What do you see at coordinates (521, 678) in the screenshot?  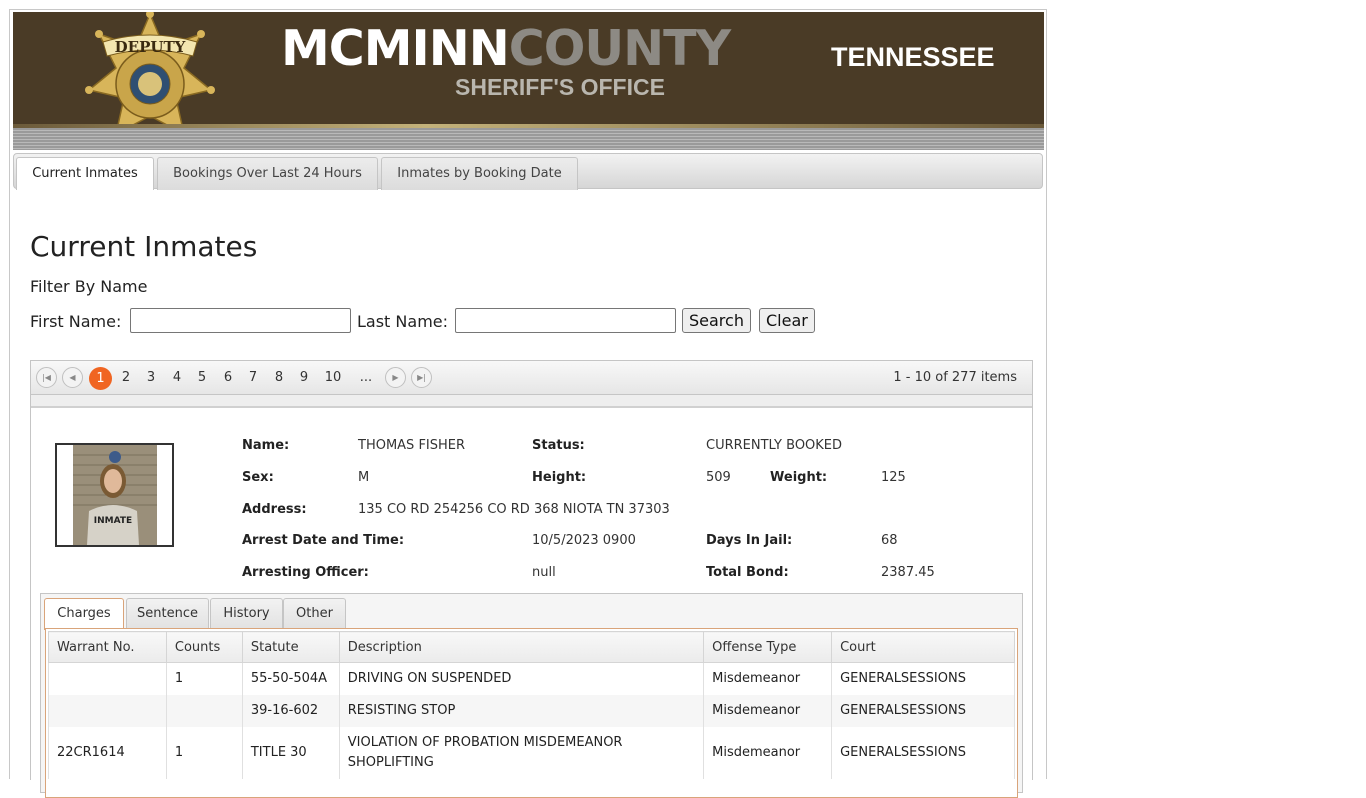 I see `cell-description: DRIVING ON SUSPENDED` at bounding box center [521, 678].